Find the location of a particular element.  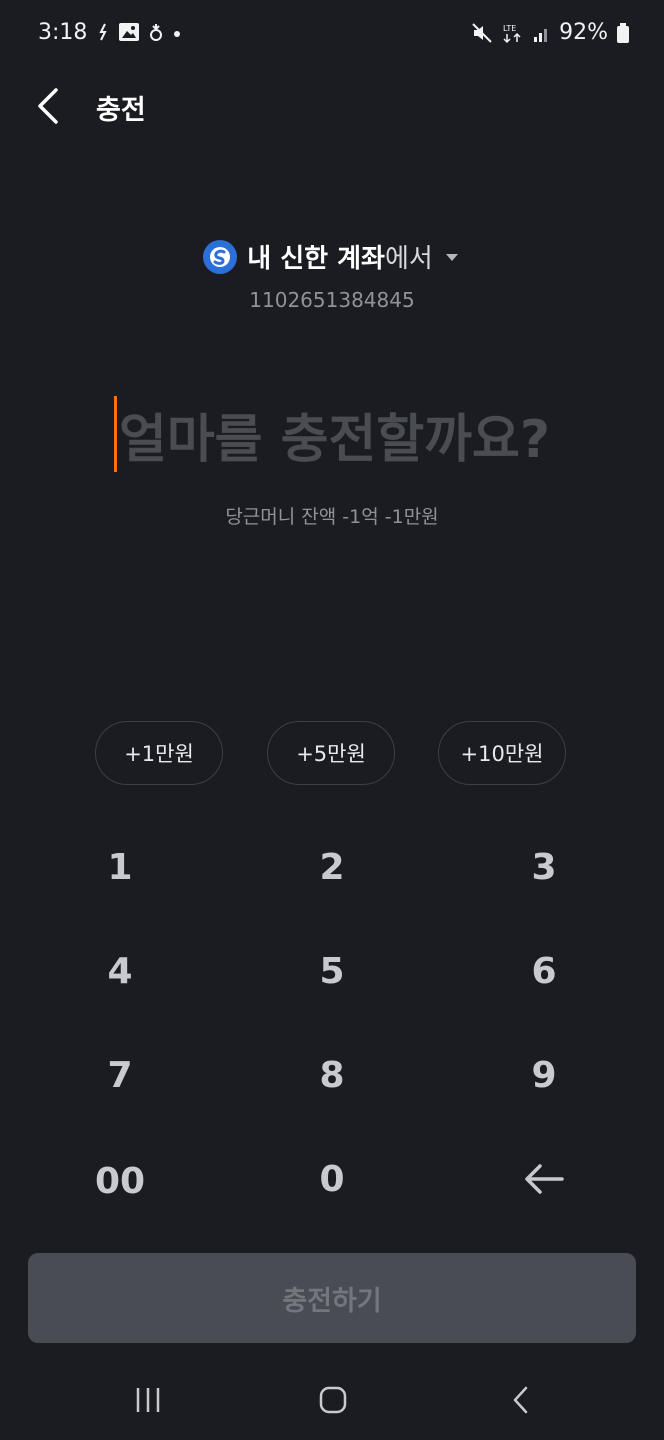

app-header: 충전 is located at coordinates (332, 106).